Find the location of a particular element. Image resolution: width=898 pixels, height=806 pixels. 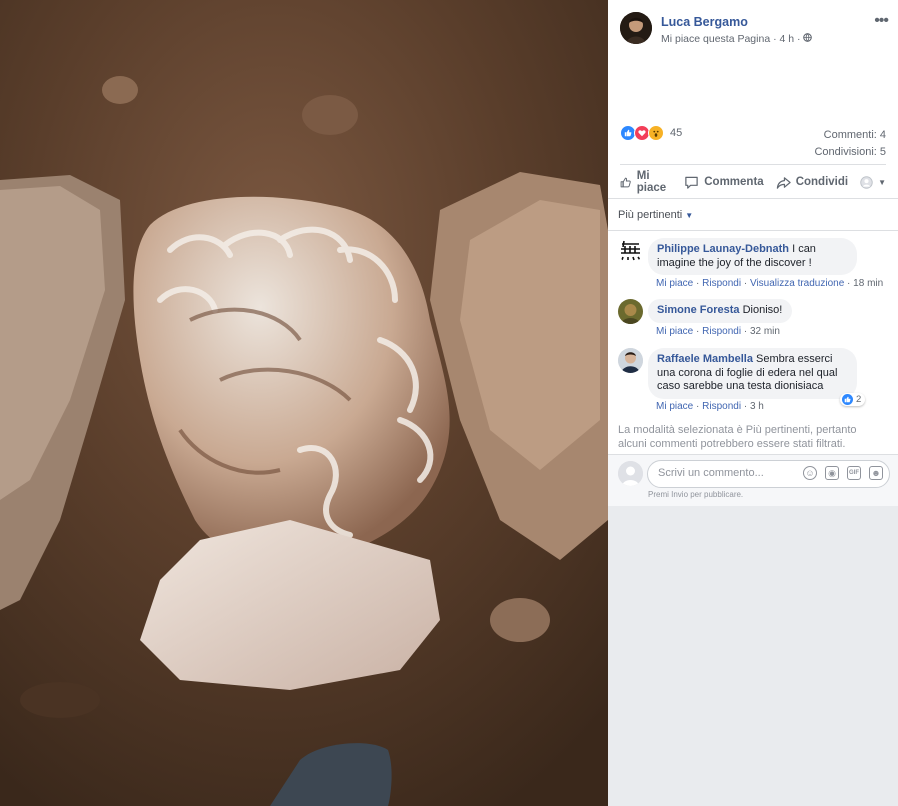

camera-icon: ◉ is located at coordinates (832, 473).